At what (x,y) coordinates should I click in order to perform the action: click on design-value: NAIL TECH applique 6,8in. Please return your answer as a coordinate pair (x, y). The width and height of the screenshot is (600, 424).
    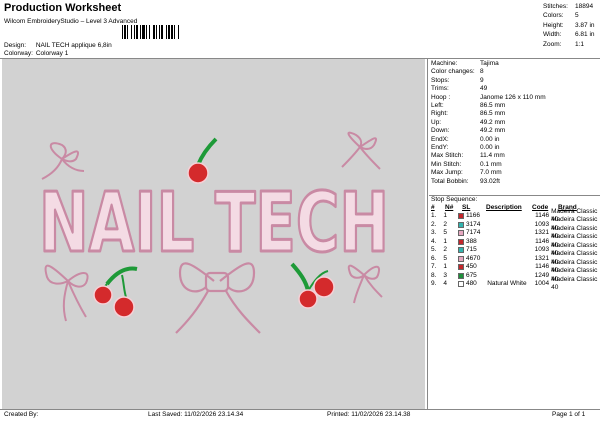
    Looking at the image, I should click on (73, 45).